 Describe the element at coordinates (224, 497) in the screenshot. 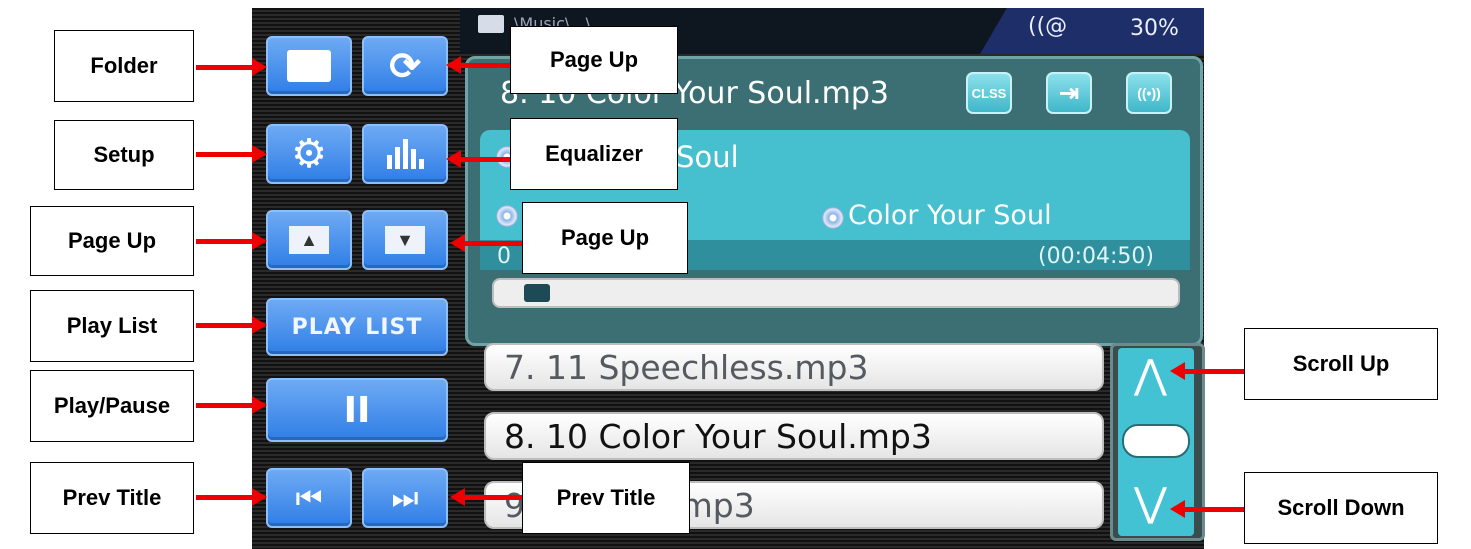

I see `arrow-prev-title-left` at that location.